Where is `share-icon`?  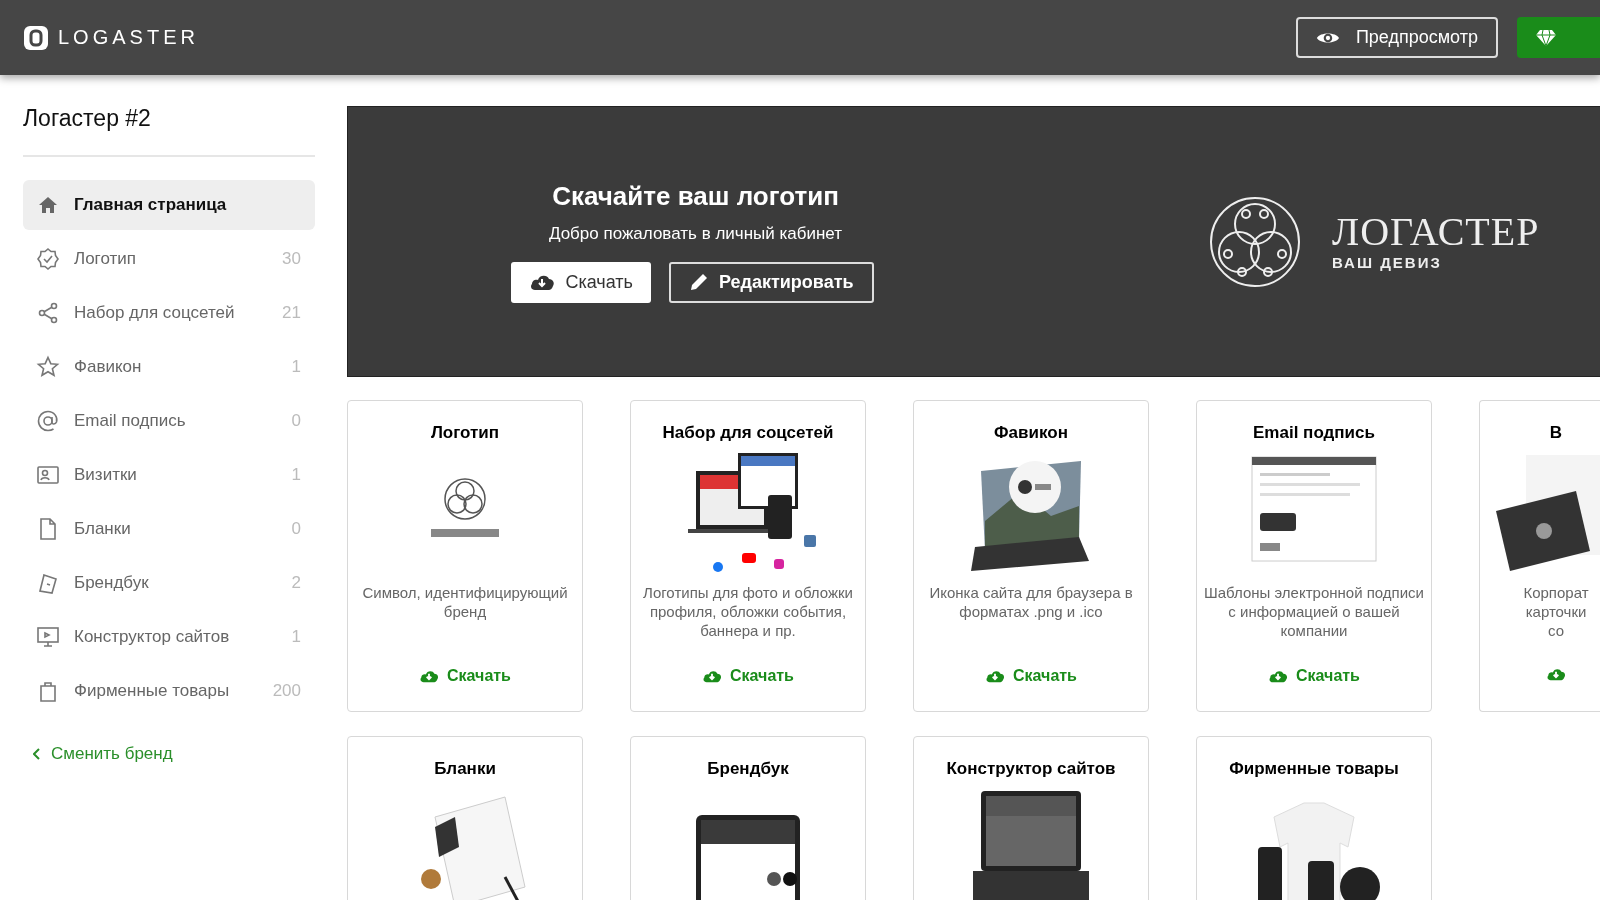 share-icon is located at coordinates (48, 313).